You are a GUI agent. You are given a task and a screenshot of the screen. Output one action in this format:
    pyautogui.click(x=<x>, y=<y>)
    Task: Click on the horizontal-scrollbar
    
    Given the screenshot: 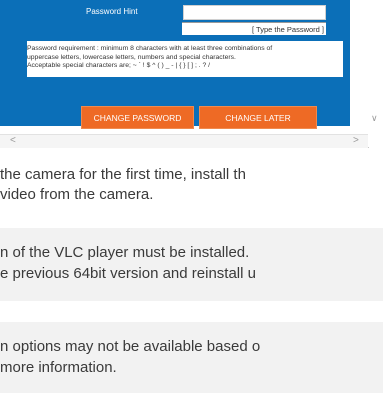 What is the action you would take?
    pyautogui.click(x=184, y=141)
    